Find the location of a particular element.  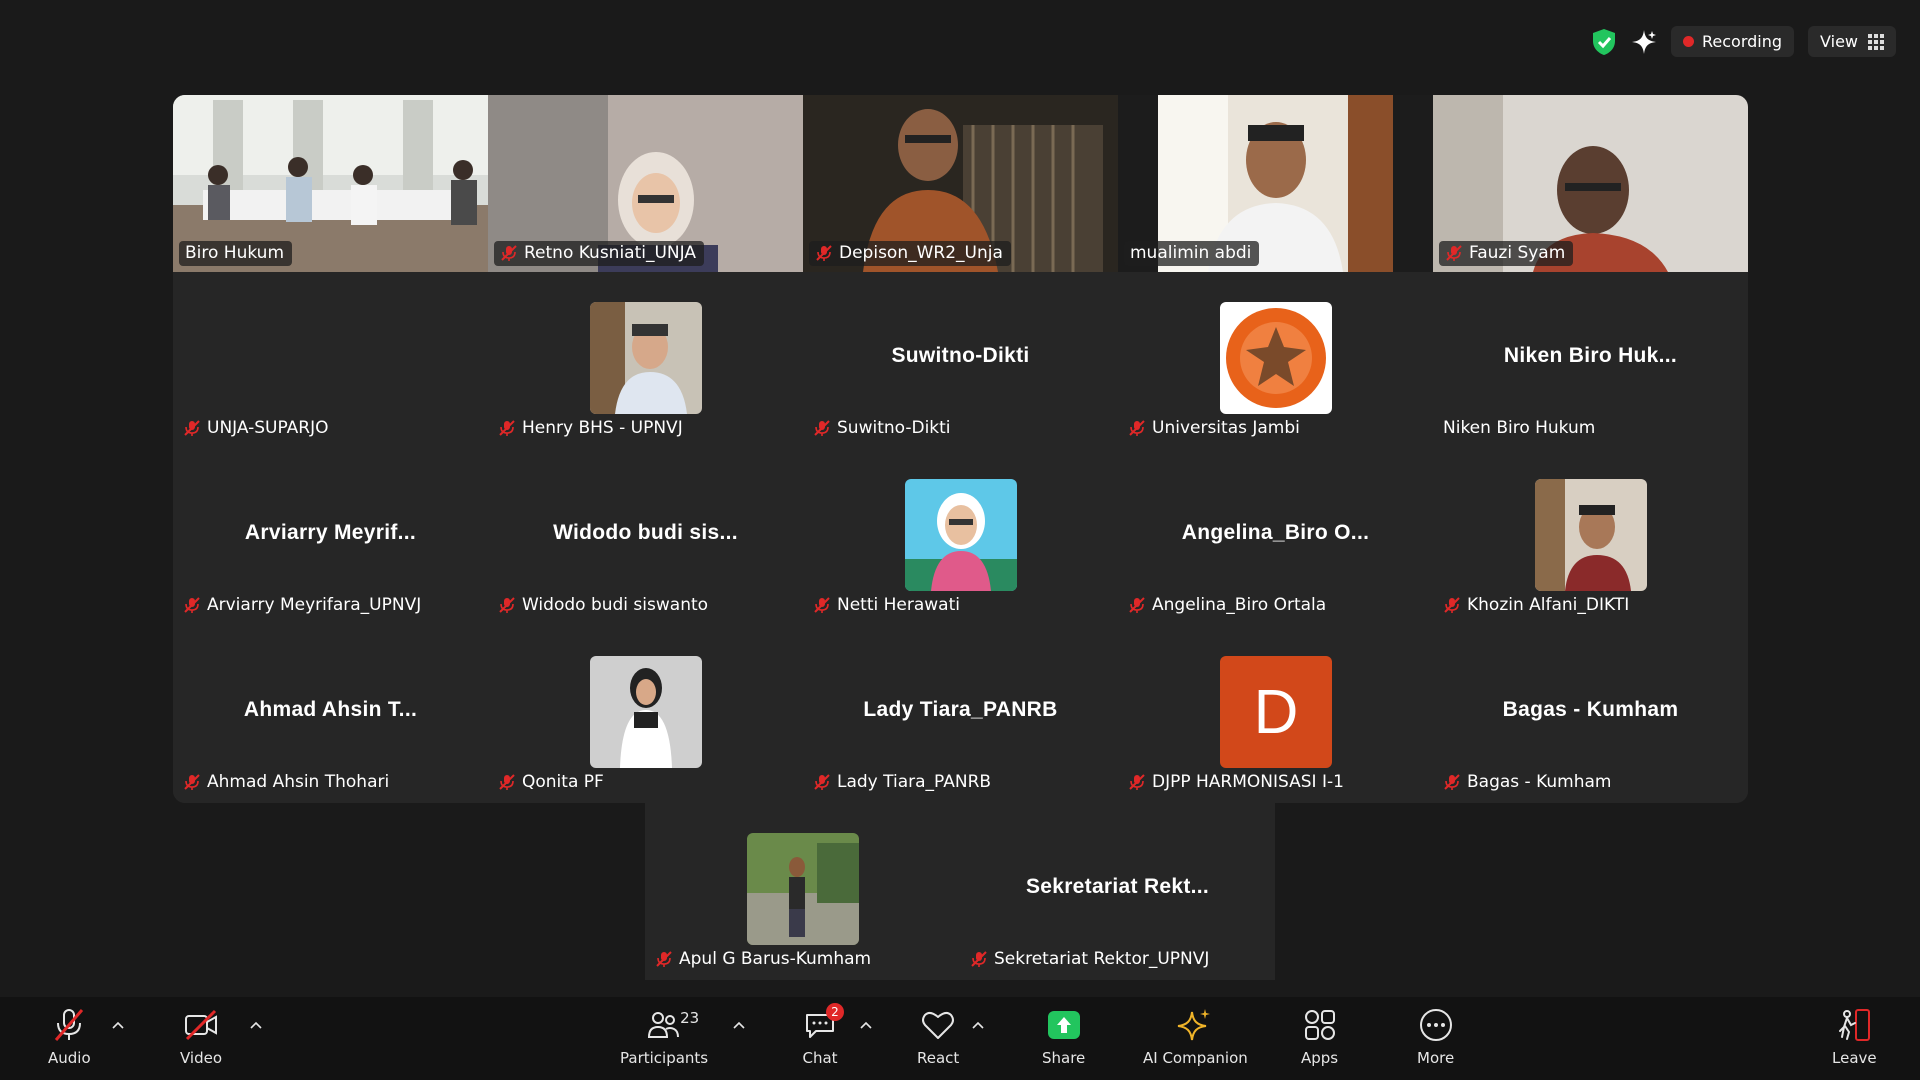

participant-tile: Suwitno-Dikti Suwitno-Dikti is located at coordinates (960, 360).